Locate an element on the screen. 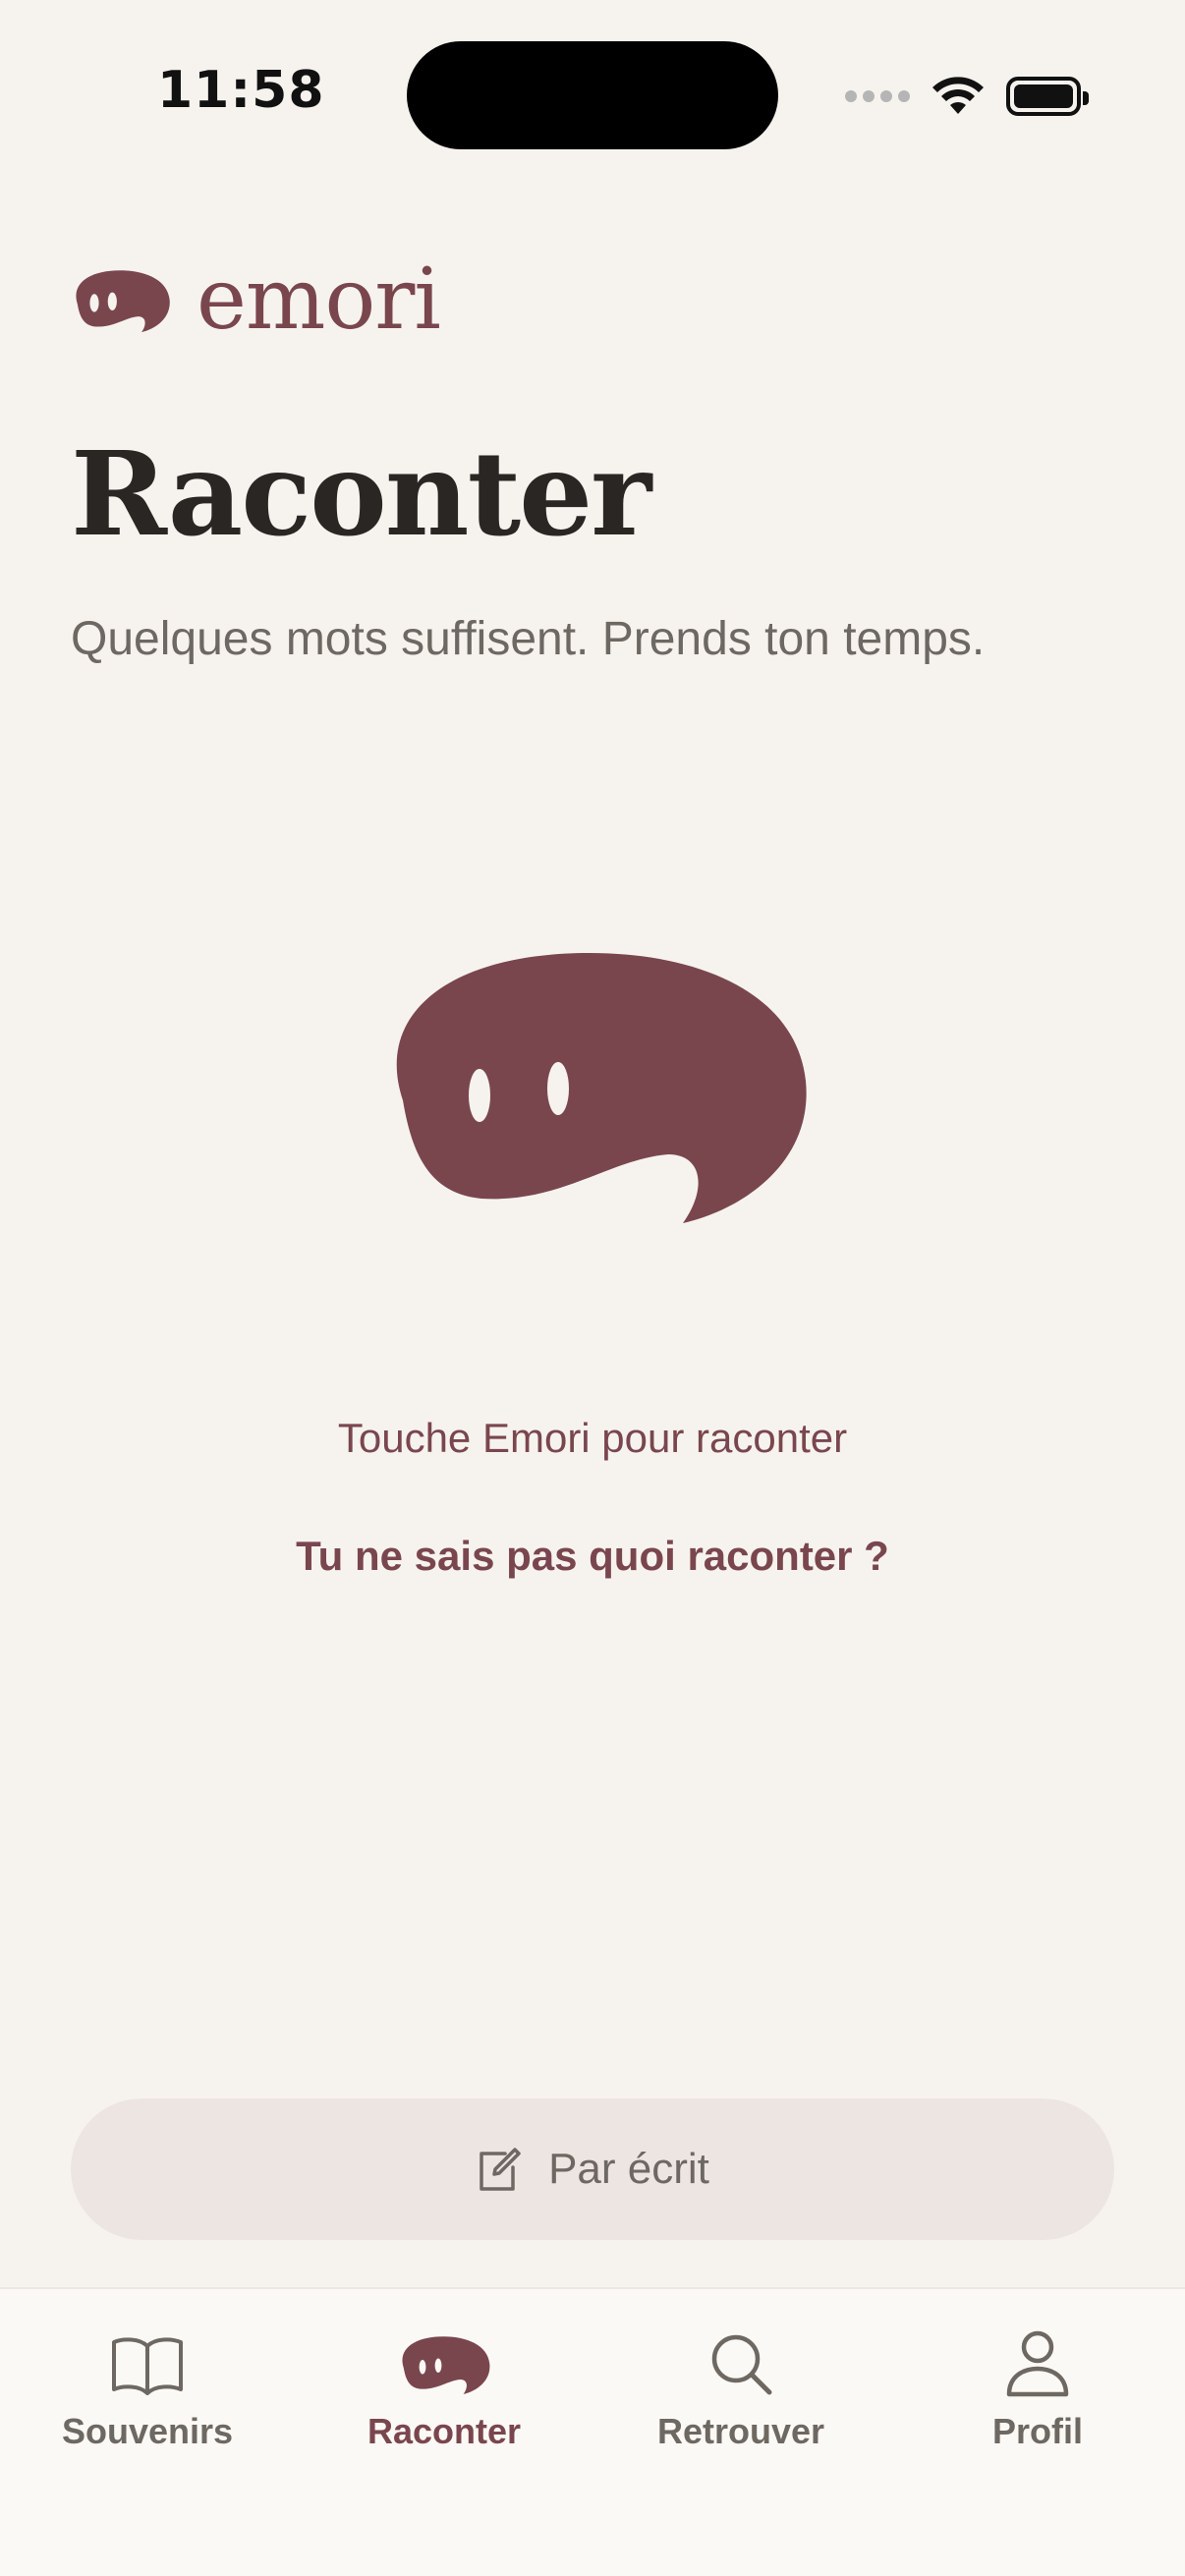 Image resolution: width=1185 pixels, height=2576 pixels. prompt-suggestion-link: Tu ne sais pas quoi raconter ? is located at coordinates (592, 1556).